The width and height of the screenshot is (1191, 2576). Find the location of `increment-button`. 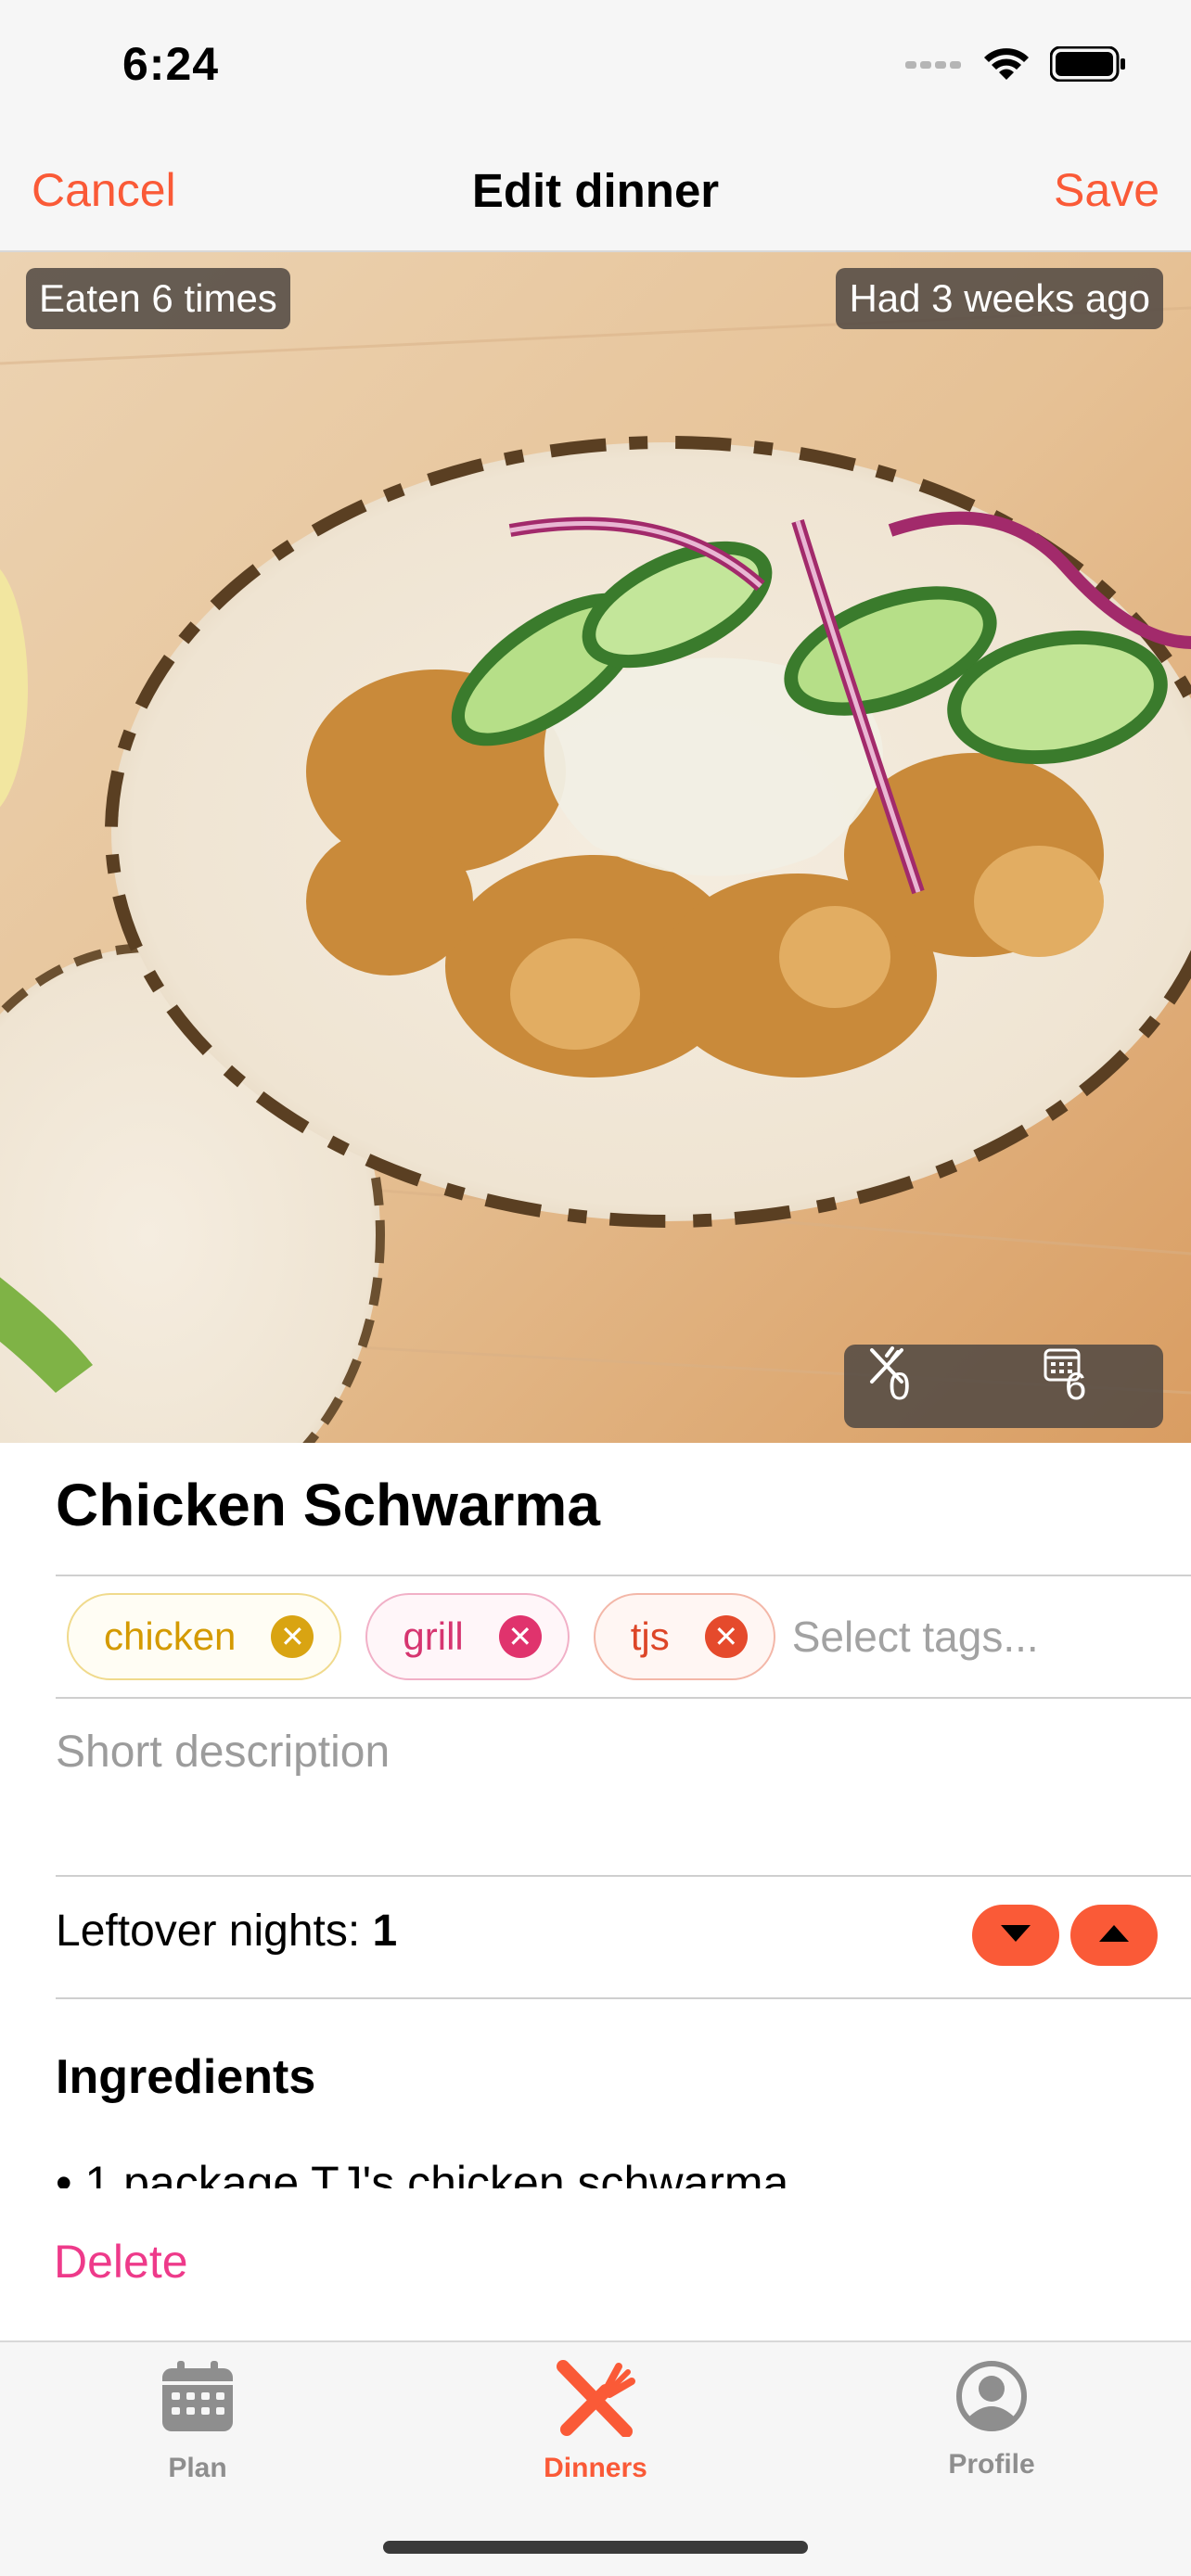

increment-button is located at coordinates (1114, 1936).